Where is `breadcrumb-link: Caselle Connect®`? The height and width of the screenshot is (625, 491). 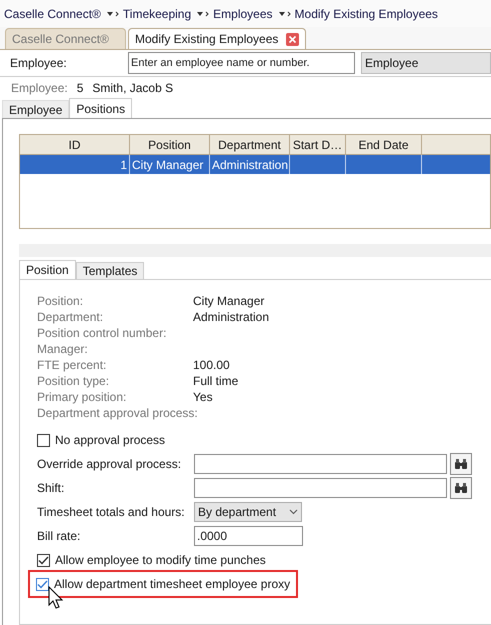 breadcrumb-link: Caselle Connect® is located at coordinates (52, 13).